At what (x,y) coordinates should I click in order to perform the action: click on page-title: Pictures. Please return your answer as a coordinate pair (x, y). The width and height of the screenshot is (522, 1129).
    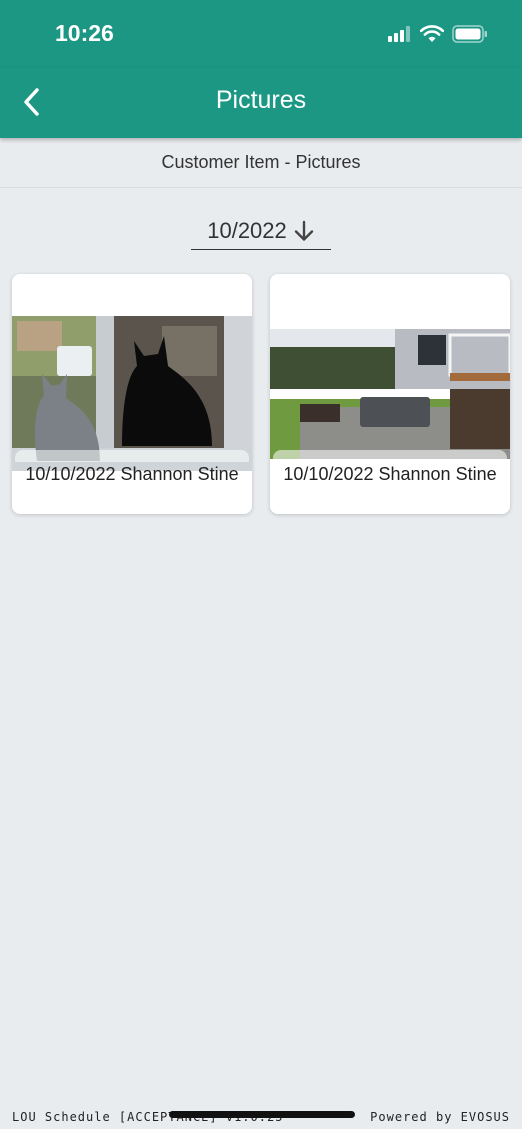
    Looking at the image, I should click on (261, 100).